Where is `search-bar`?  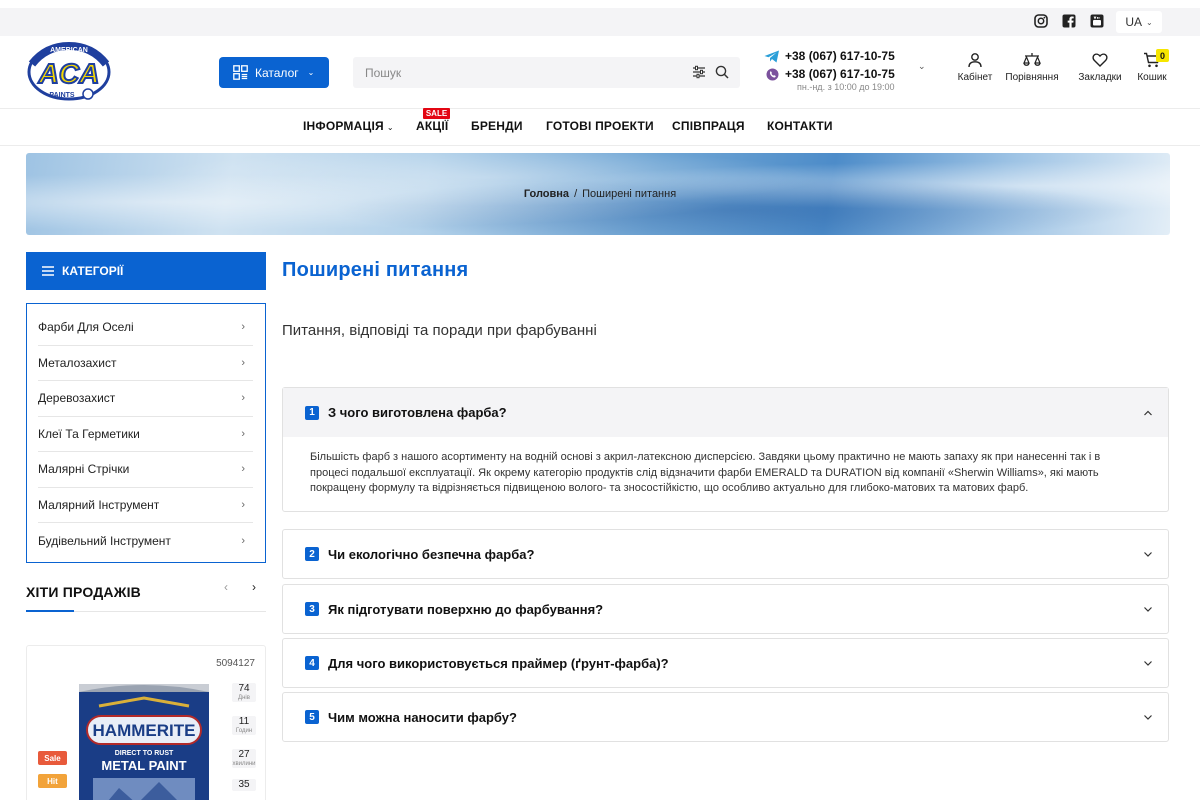 search-bar is located at coordinates (546, 72).